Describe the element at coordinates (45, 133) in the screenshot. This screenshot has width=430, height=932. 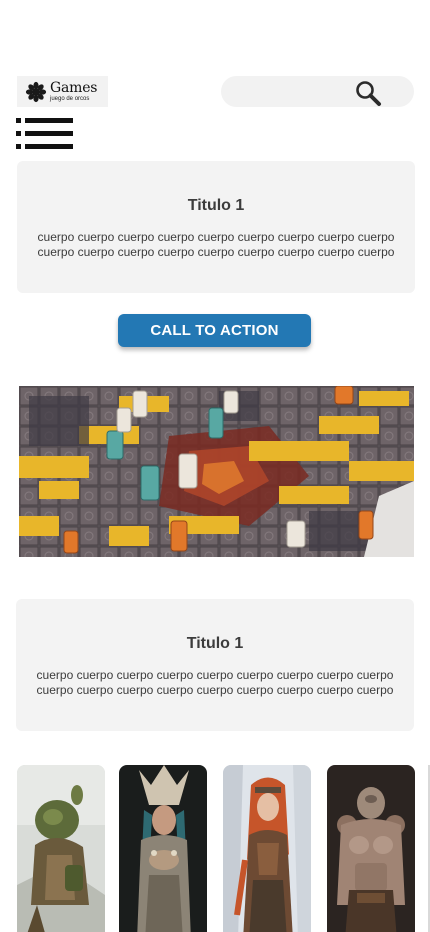
I see `list-menu-icon` at that location.